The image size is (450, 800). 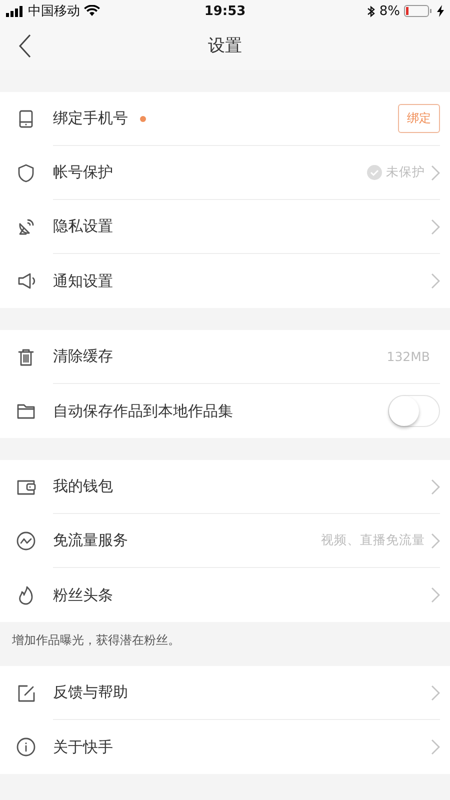 I want to click on clock-time: 19:53, so click(x=225, y=11).